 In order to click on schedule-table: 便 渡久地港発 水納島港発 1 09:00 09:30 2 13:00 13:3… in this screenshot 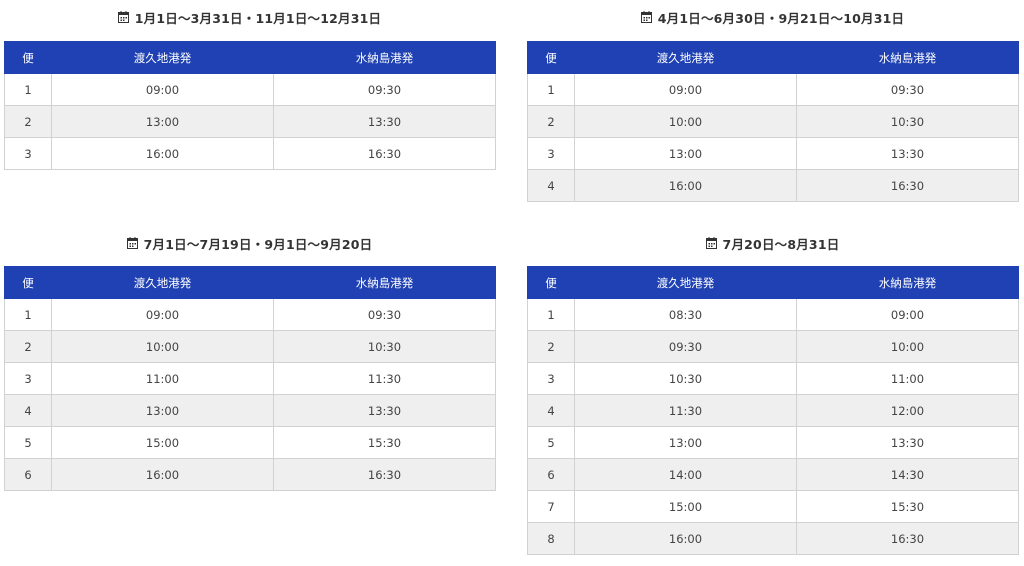, I will do `click(250, 105)`.